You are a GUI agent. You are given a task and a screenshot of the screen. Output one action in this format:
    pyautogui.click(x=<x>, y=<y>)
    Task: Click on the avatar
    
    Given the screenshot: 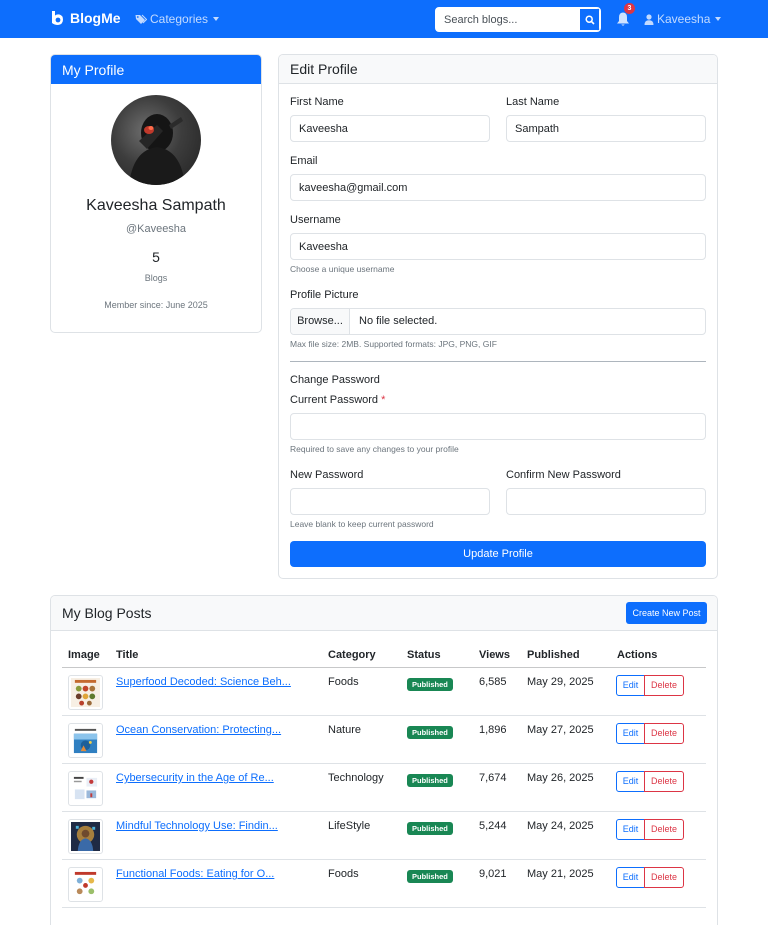 What is the action you would take?
    pyautogui.click(x=156, y=140)
    